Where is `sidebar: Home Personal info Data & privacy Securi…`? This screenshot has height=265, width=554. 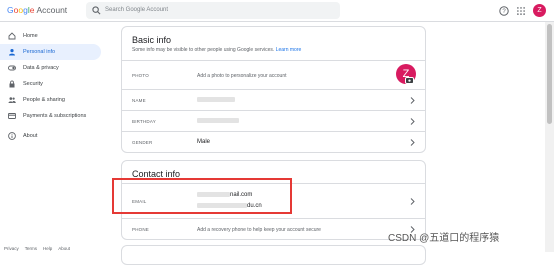
sidebar: Home Personal info Data & privacy Securi… is located at coordinates (53, 86).